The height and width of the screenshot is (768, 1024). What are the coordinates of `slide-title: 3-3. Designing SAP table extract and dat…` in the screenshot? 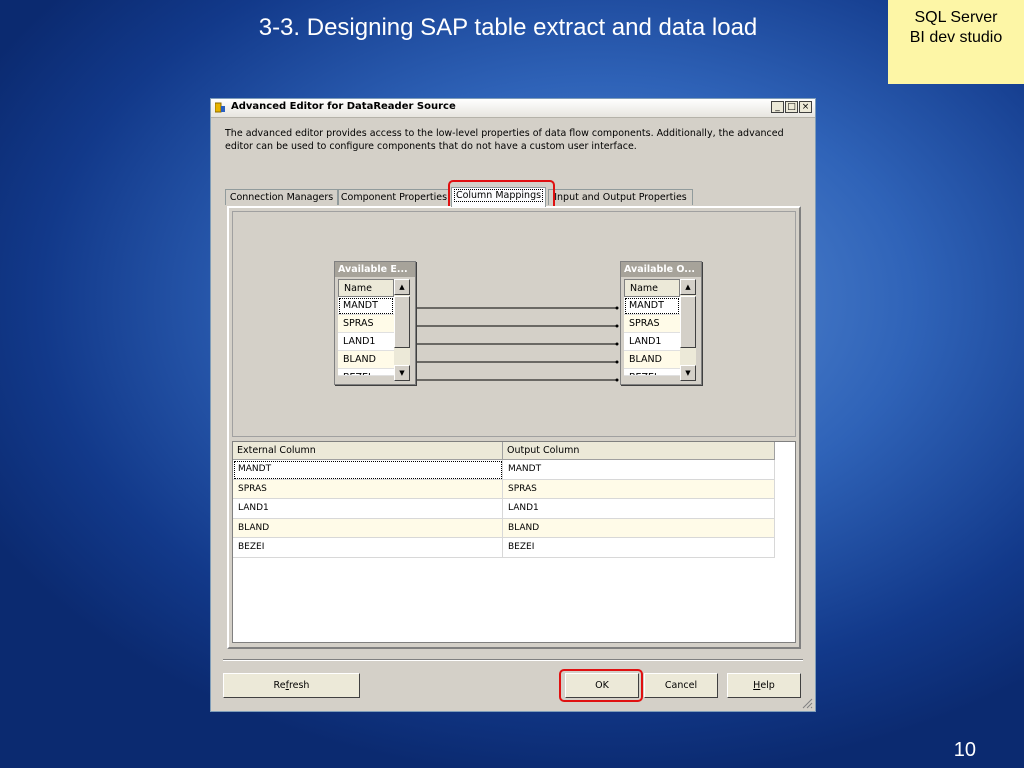 It's located at (508, 27).